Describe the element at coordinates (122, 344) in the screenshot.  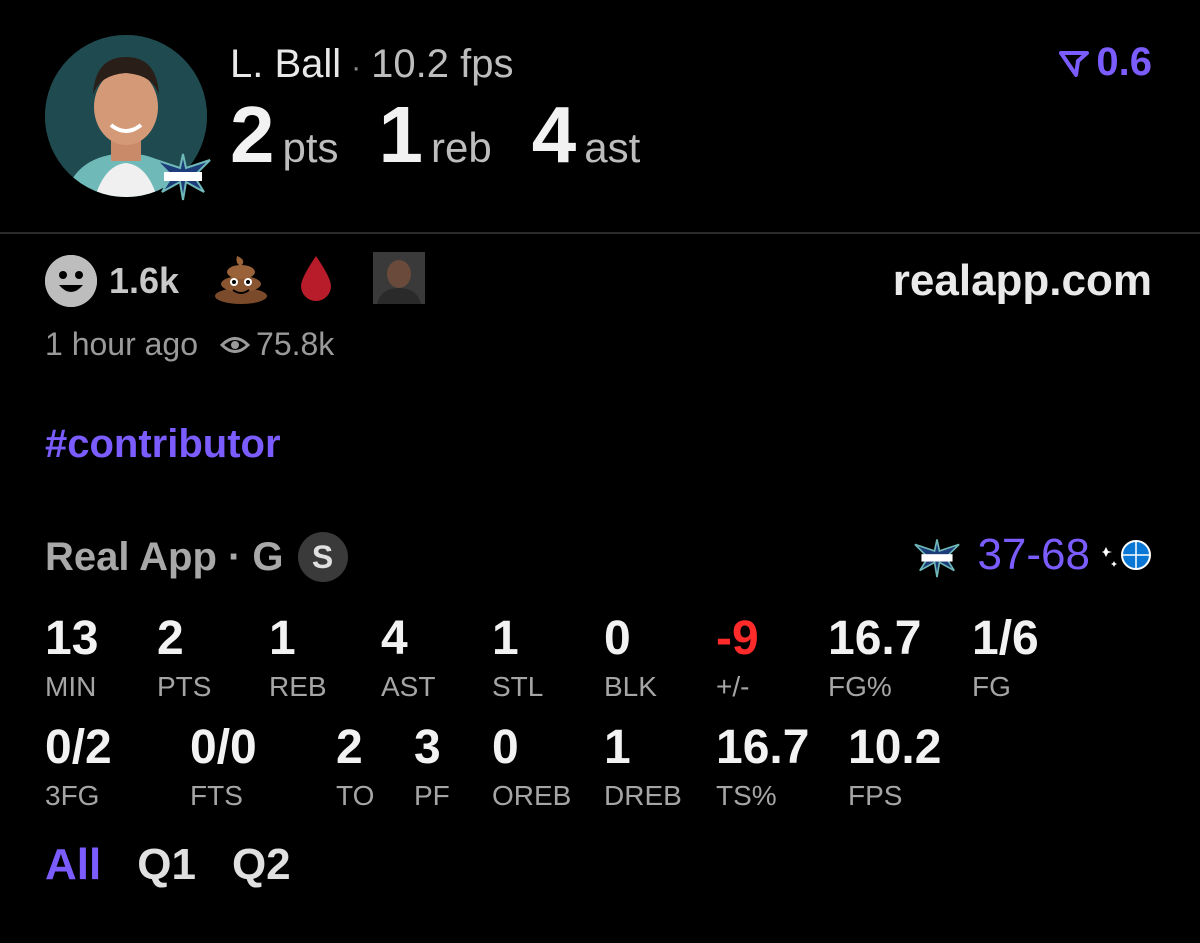
I see `time-ago: 1 hour ago` at that location.